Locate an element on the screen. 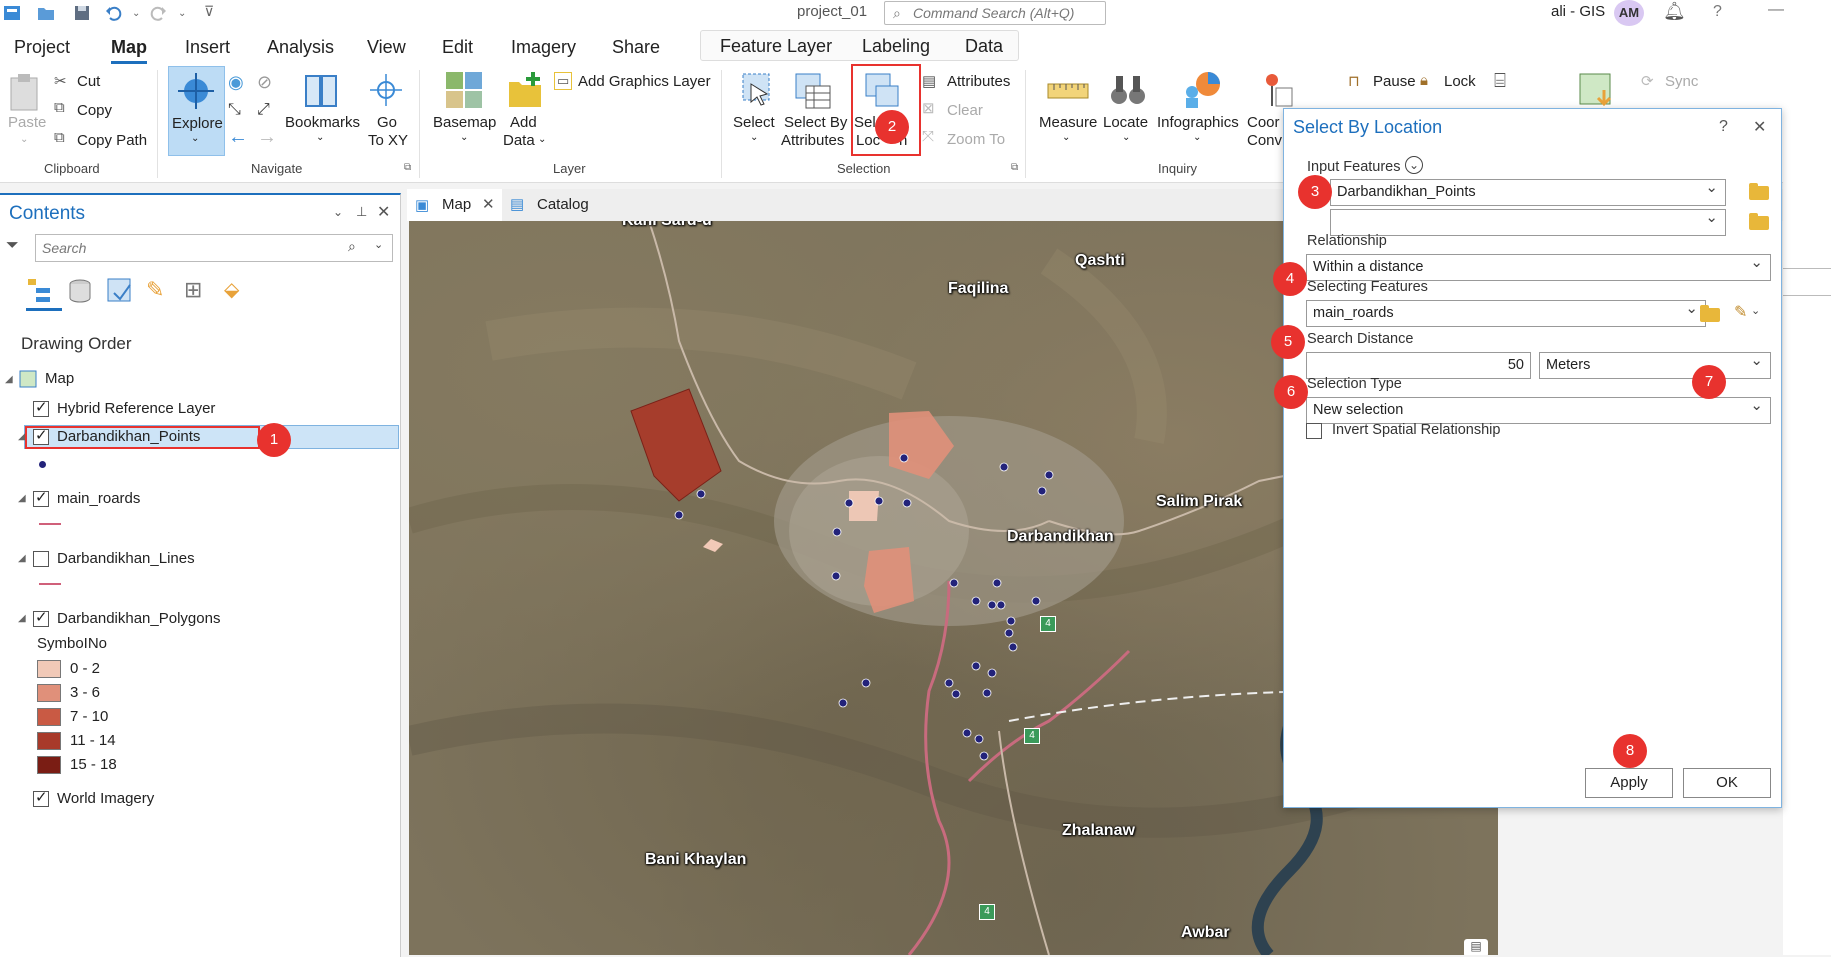 The height and width of the screenshot is (957, 1831). list-by-source-icon is located at coordinates (80, 293).